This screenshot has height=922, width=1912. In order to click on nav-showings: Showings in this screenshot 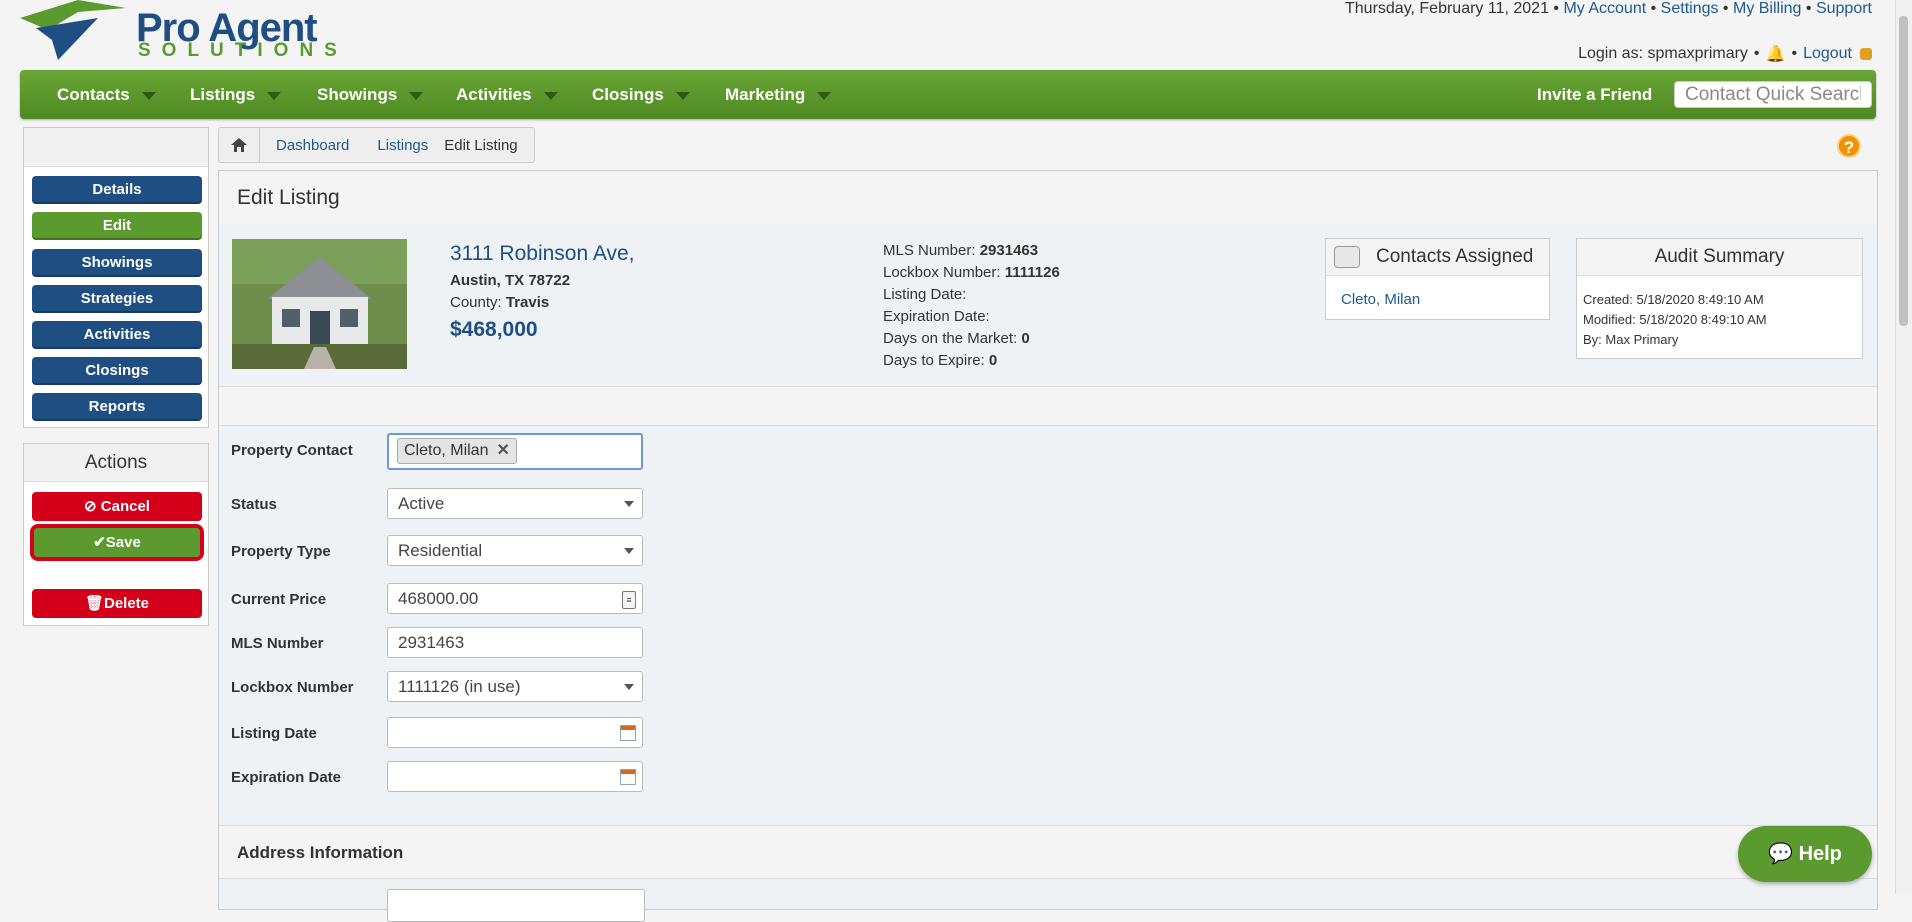, I will do `click(370, 94)`.